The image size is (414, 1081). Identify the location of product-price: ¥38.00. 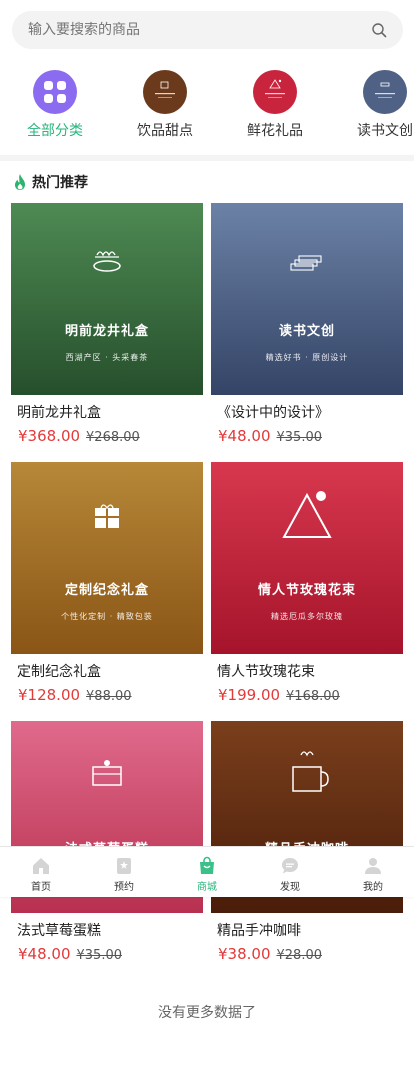
(244, 954).